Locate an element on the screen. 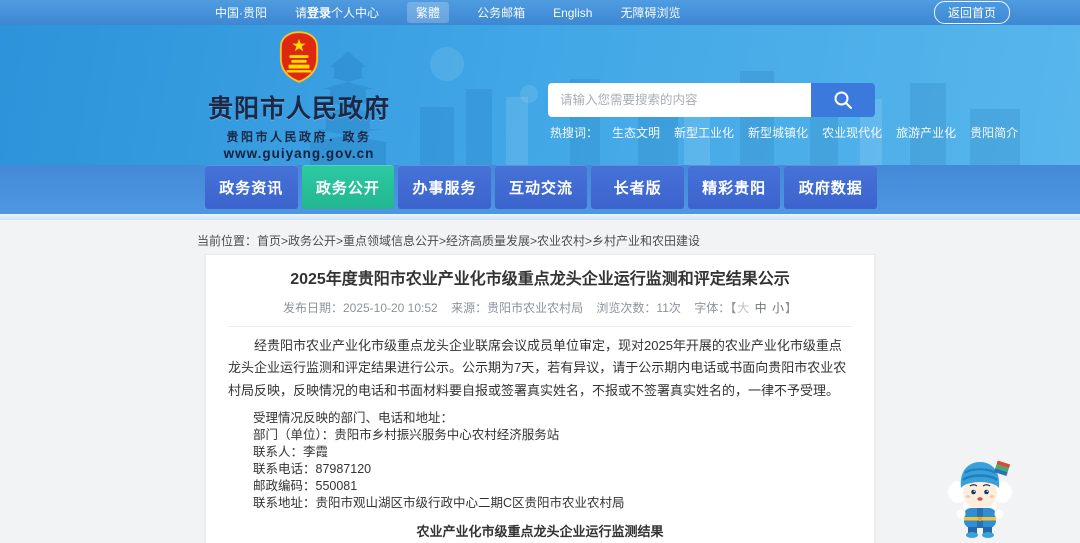 The height and width of the screenshot is (543, 1080). article-paragraph: 联系人：李霞 is located at coordinates (291, 451).